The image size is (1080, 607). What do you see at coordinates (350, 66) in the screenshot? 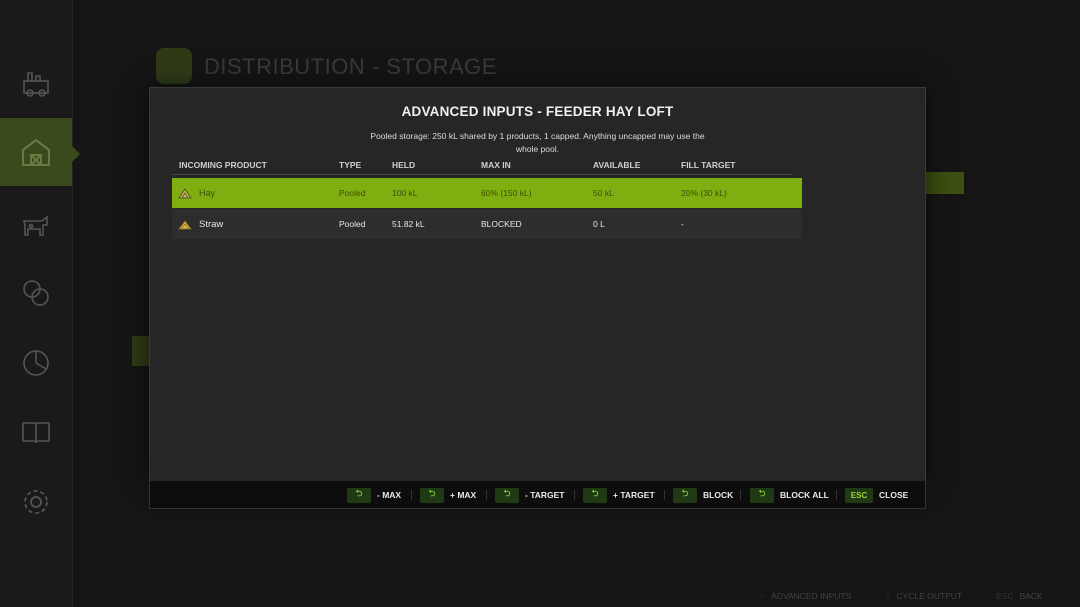
I see `page-title: DISTRIBUTION - STORAGE` at bounding box center [350, 66].